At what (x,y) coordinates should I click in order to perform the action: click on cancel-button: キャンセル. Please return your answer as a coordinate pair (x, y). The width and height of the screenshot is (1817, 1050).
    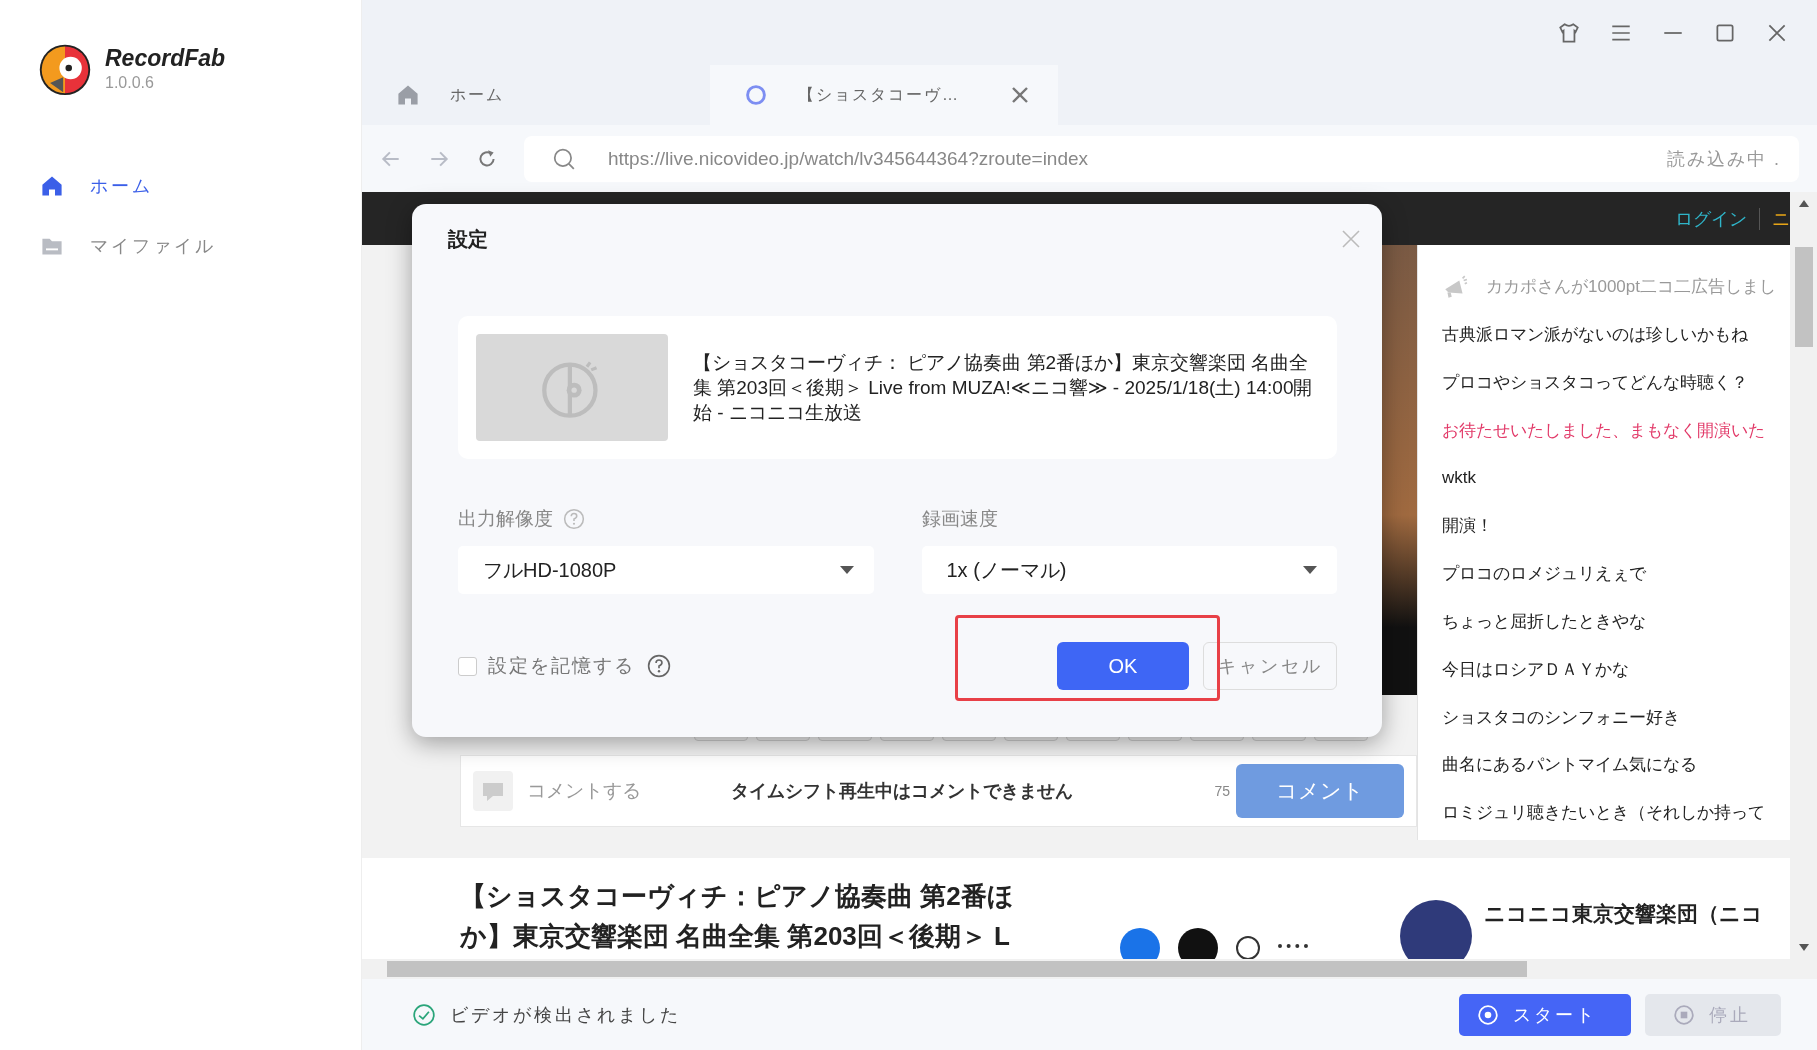
    Looking at the image, I should click on (1270, 666).